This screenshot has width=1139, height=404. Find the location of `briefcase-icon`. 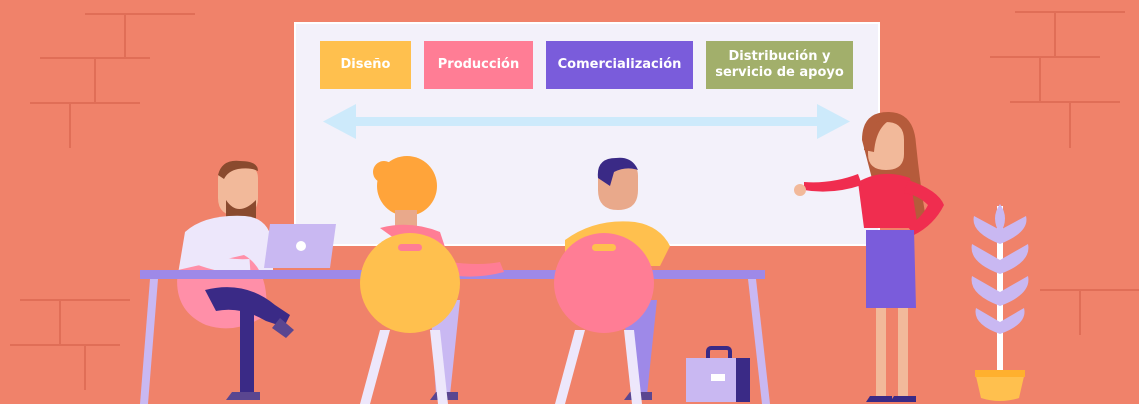

briefcase-icon is located at coordinates (718, 374).